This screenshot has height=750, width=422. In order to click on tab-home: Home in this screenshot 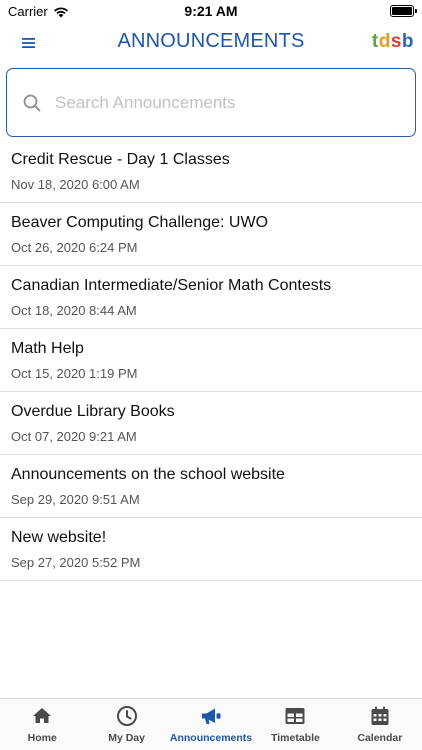, I will do `click(42, 724)`.